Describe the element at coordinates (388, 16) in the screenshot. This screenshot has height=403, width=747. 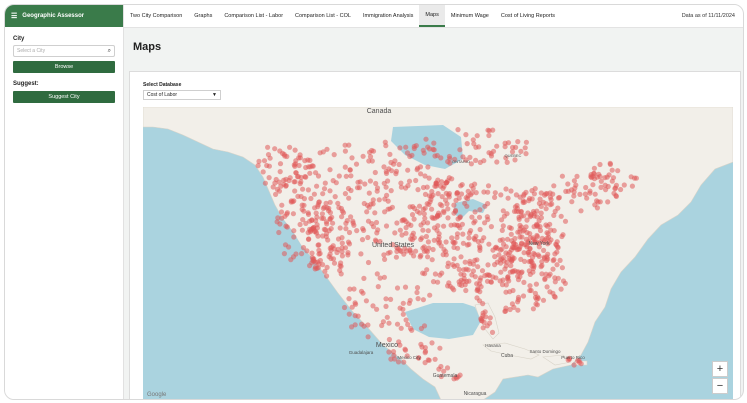
I see `tab-immigration-analysis: Immigration Analysis` at that location.